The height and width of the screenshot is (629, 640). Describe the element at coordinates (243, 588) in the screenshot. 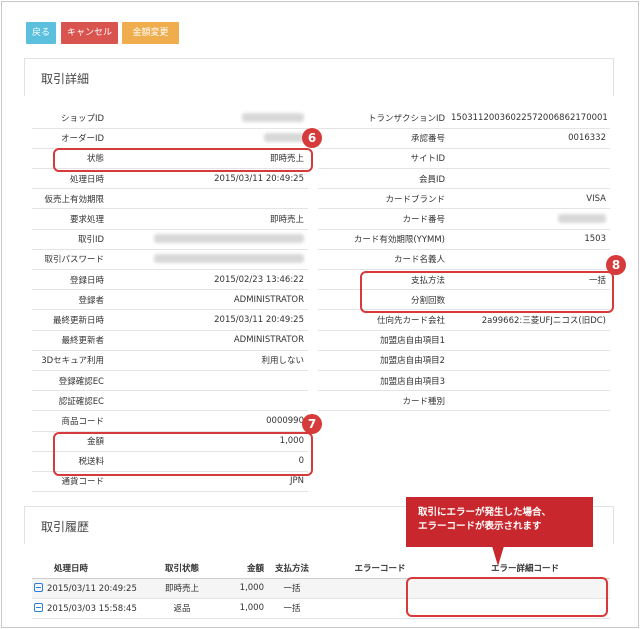

I see `history-amount: 1,000` at that location.